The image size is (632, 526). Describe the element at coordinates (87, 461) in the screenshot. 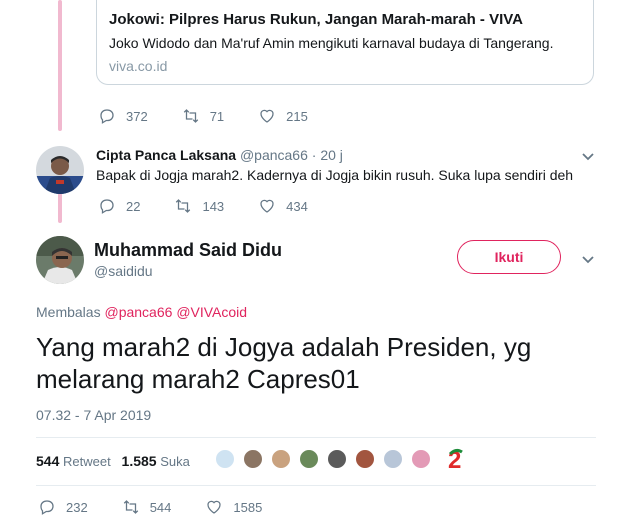

I see `retweet-stat-label: Retweet` at that location.